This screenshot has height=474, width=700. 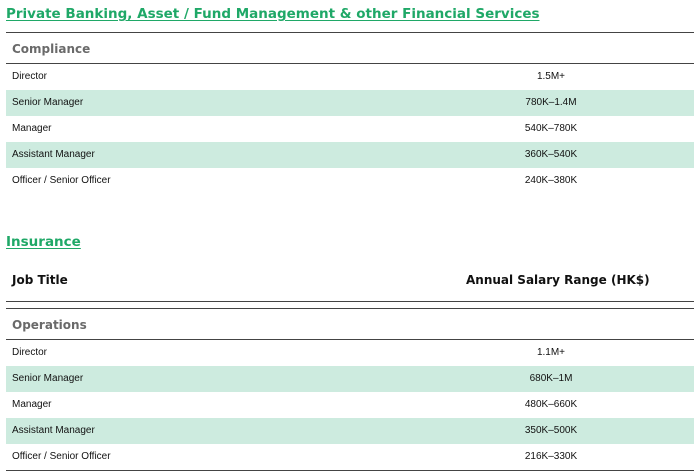 What do you see at coordinates (350, 129) in the screenshot?
I see `table-row: Manager 540K–780K` at bounding box center [350, 129].